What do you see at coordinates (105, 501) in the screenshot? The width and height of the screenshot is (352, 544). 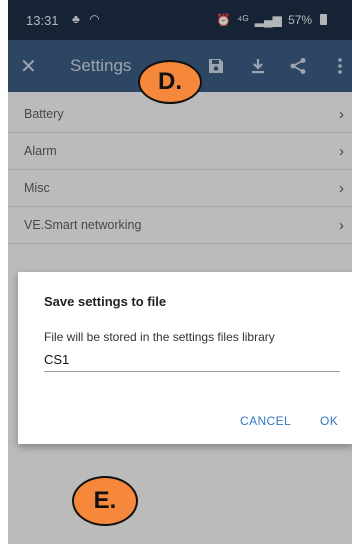 I see `callout-e: E.` at bounding box center [105, 501].